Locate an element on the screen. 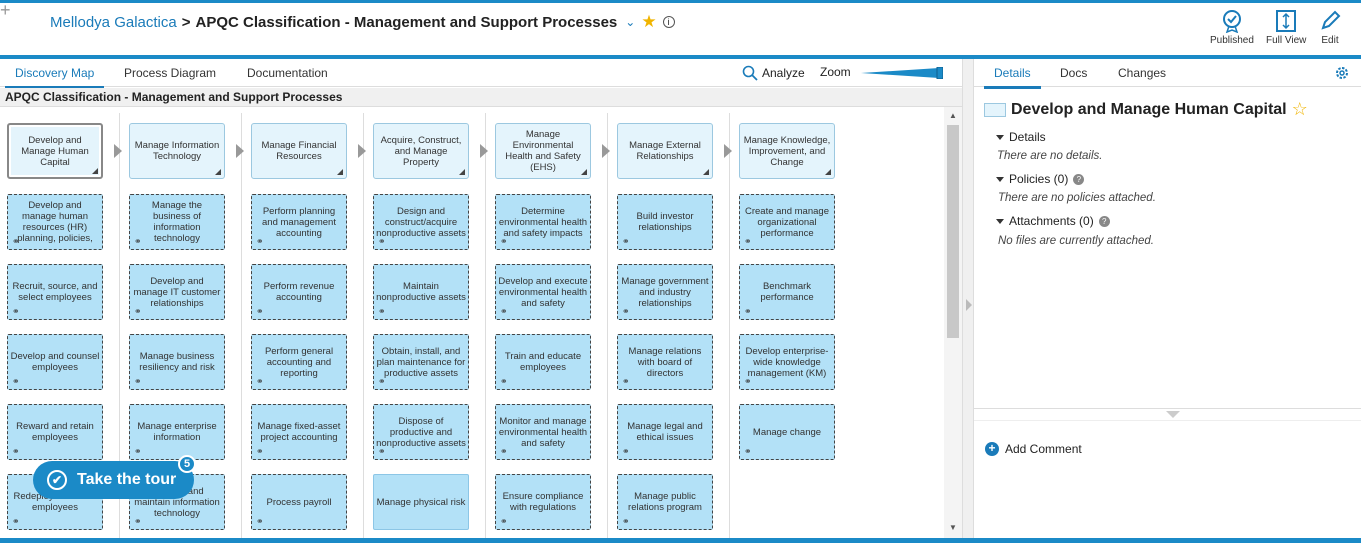 Image resolution: width=1361 pixels, height=543 pixels. process-child-box: Manage enterprise information ⚭ is located at coordinates (177, 432).